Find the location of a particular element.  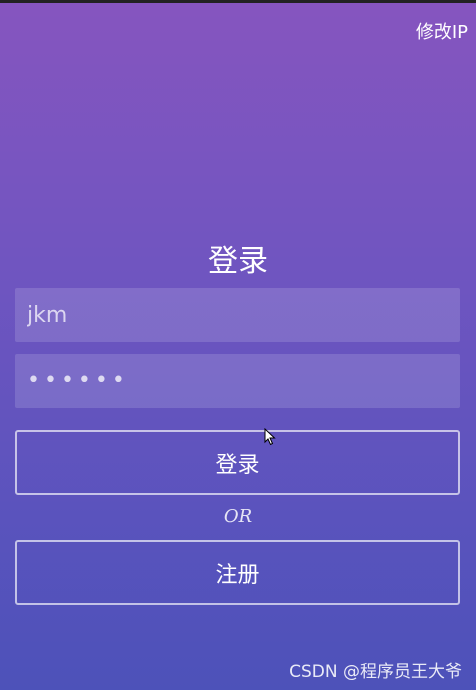

login-button: 登录 is located at coordinates (237, 462).